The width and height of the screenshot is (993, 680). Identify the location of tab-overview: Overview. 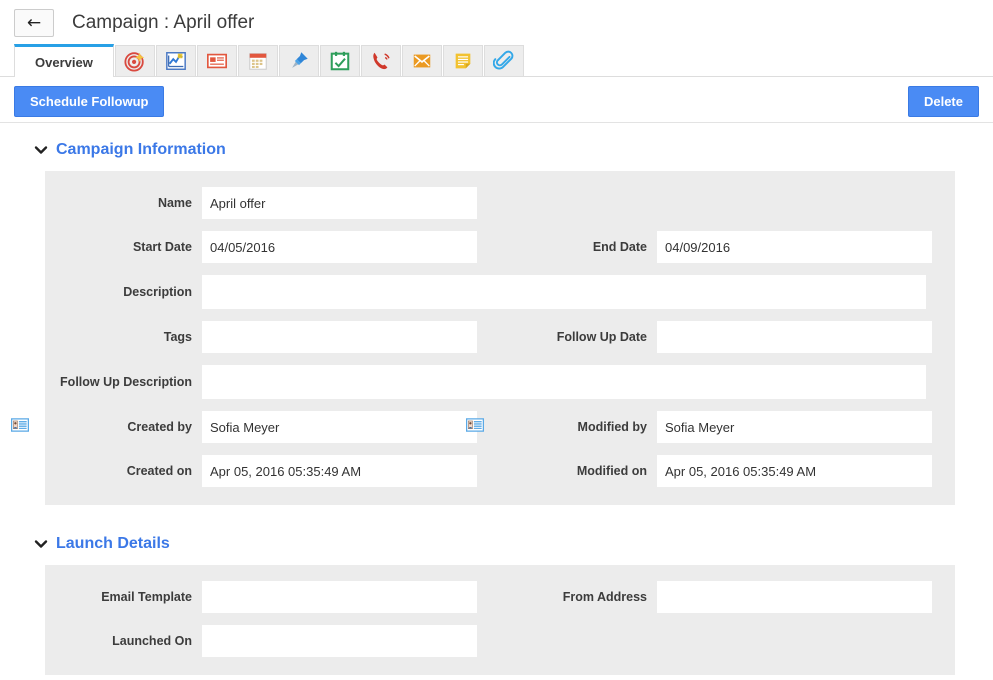
(64, 60).